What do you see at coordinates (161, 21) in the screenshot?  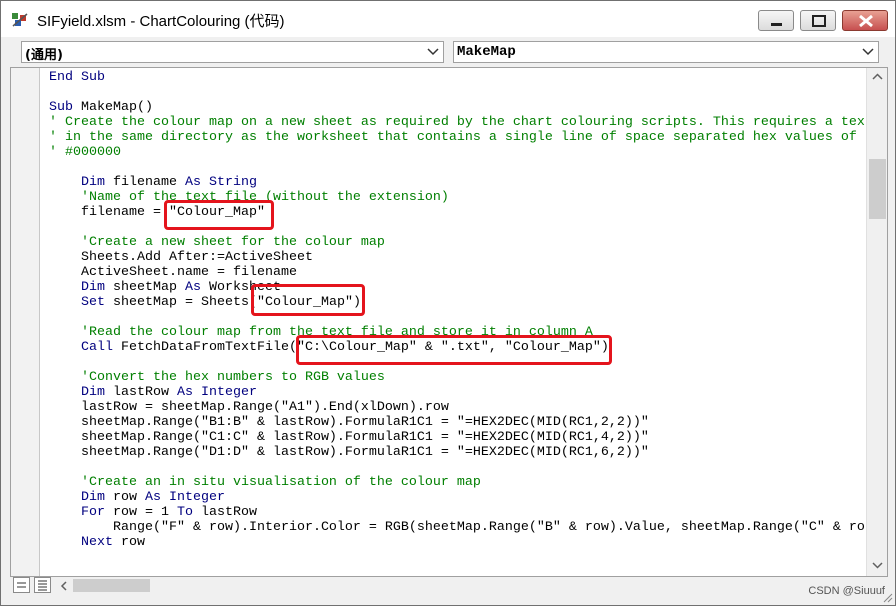 I see `window-title: SIFyield.xlsm - ChartColouring (代码)` at bounding box center [161, 21].